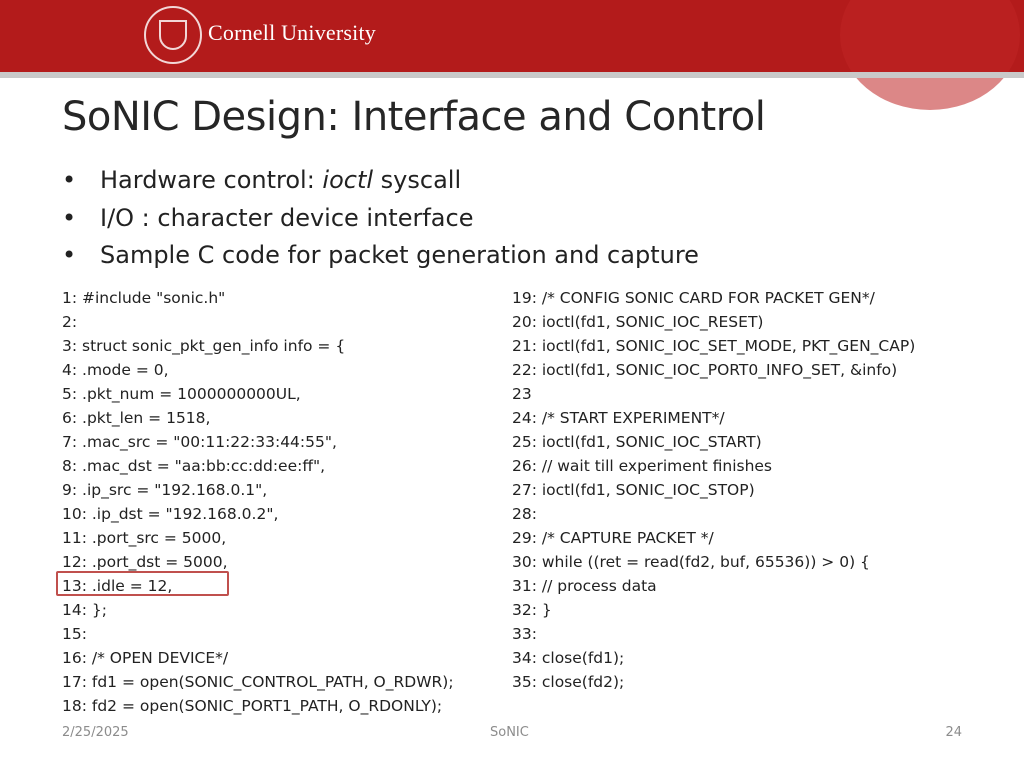  Describe the element at coordinates (173, 35) in the screenshot. I see `cornell-seal-icon` at that location.